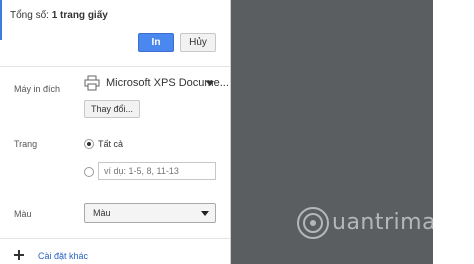 The height and width of the screenshot is (264, 474). Describe the element at coordinates (92, 83) in the screenshot. I see `printer-icon` at that location.